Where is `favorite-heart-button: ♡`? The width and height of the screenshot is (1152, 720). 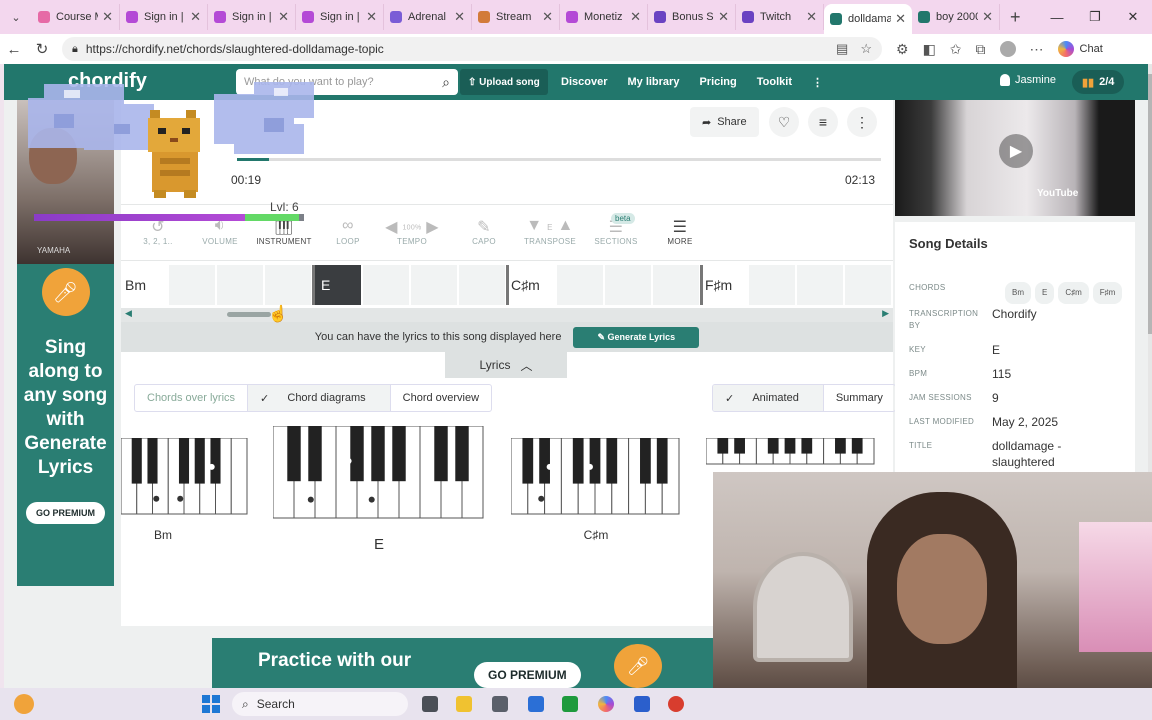
favorite-heart-button: ♡ is located at coordinates (784, 122).